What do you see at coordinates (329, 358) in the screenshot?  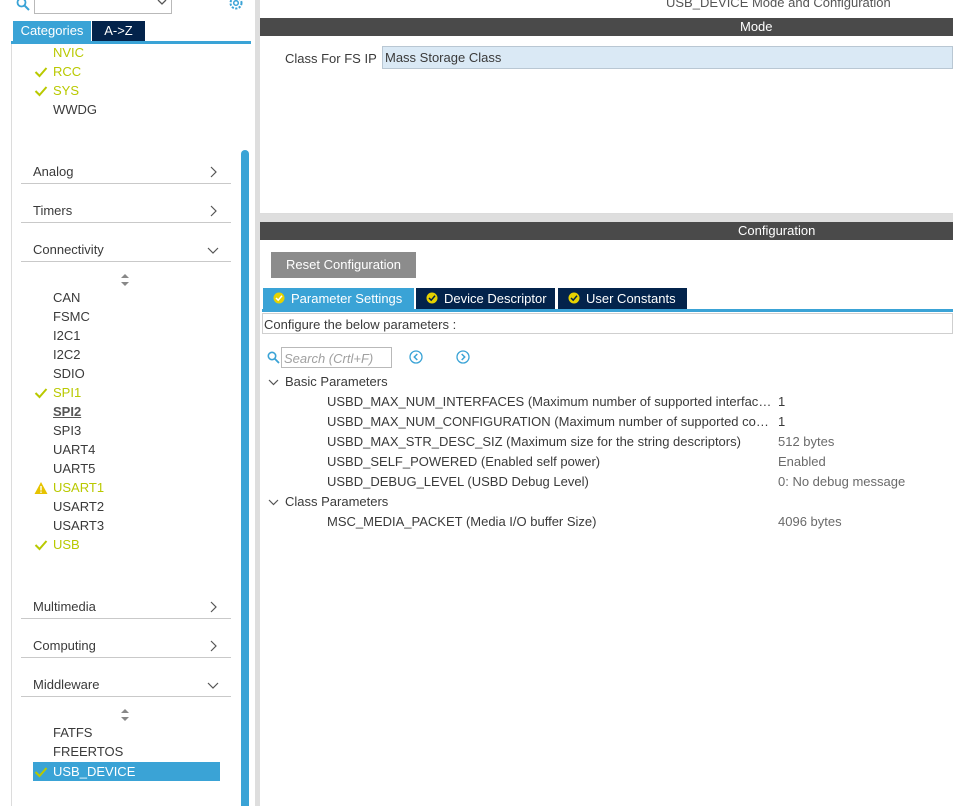 I see `search-placeholder: Search (Crtl+F)` at bounding box center [329, 358].